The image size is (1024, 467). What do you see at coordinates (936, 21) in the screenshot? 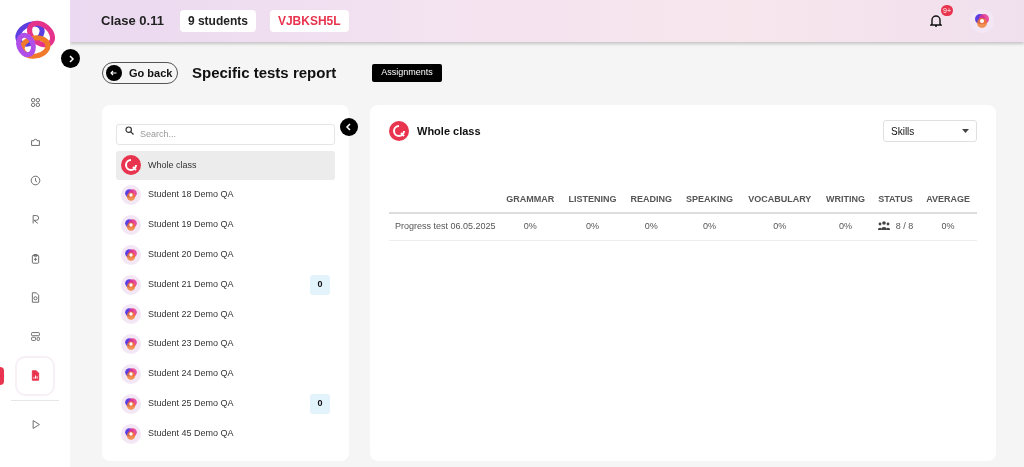
I see `bell-icon` at bounding box center [936, 21].